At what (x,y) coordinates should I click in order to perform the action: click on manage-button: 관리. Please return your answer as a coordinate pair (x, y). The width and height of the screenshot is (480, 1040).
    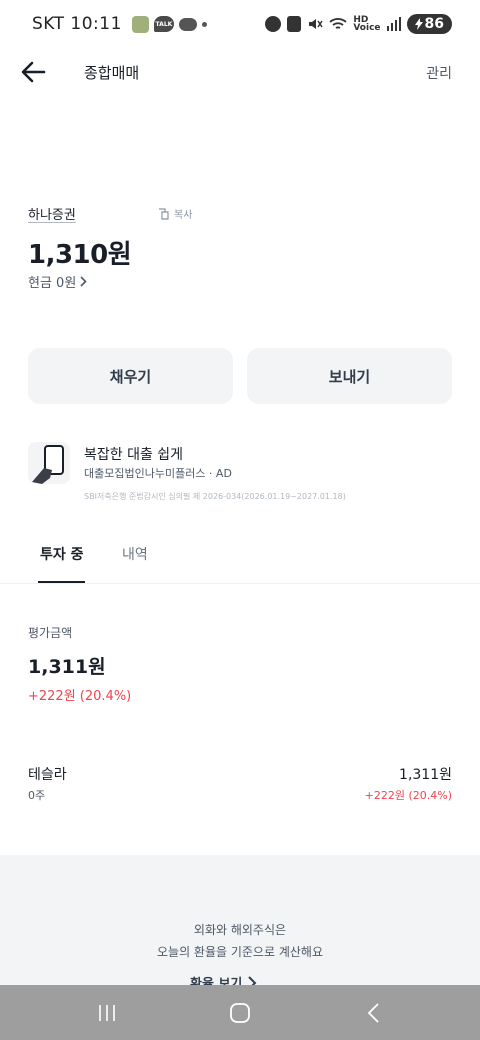
    Looking at the image, I should click on (439, 73).